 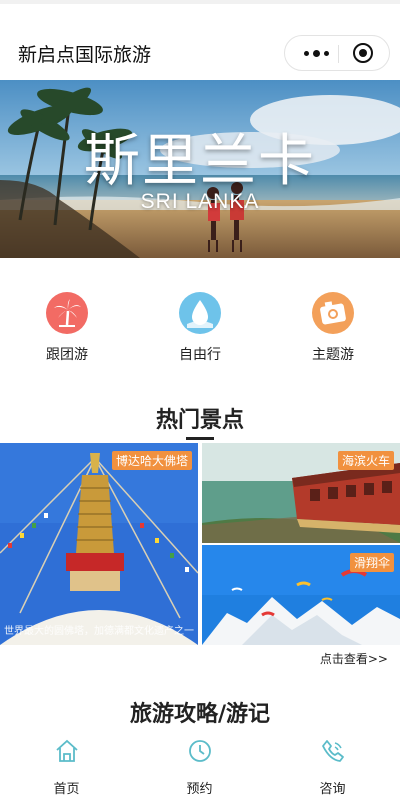 I want to click on category-label: 跟团游, so click(x=67, y=355).